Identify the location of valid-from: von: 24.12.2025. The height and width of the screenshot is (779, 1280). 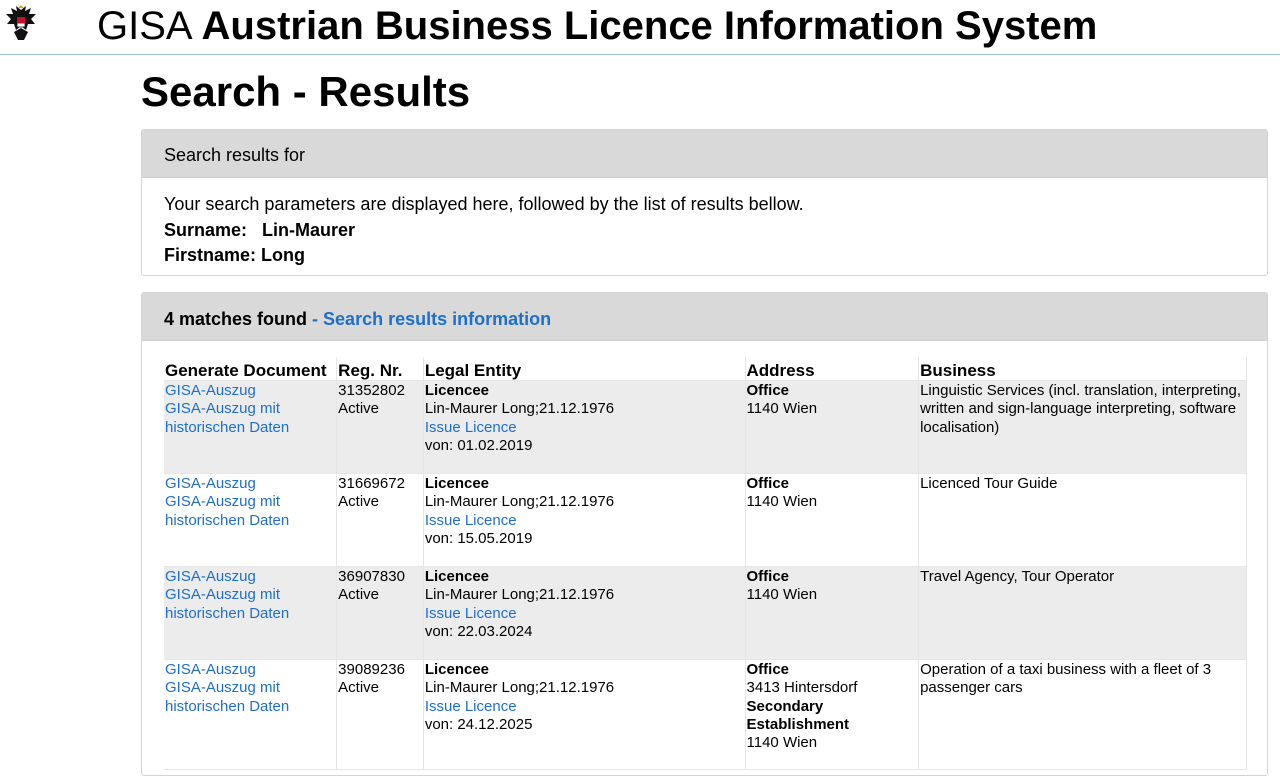
(478, 724).